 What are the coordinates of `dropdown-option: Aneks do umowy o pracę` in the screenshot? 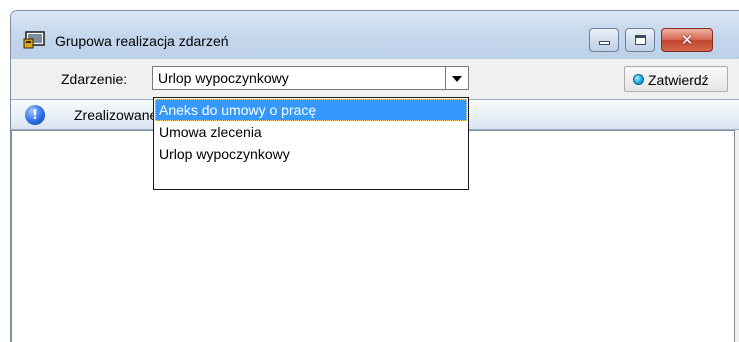 It's located at (311, 110).